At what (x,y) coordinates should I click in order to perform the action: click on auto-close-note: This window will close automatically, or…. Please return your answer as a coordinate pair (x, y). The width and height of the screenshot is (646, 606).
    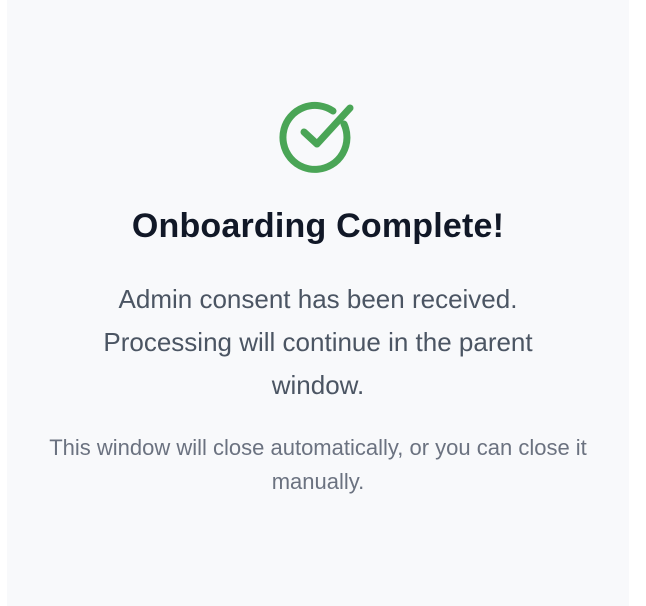
    Looking at the image, I should click on (318, 464).